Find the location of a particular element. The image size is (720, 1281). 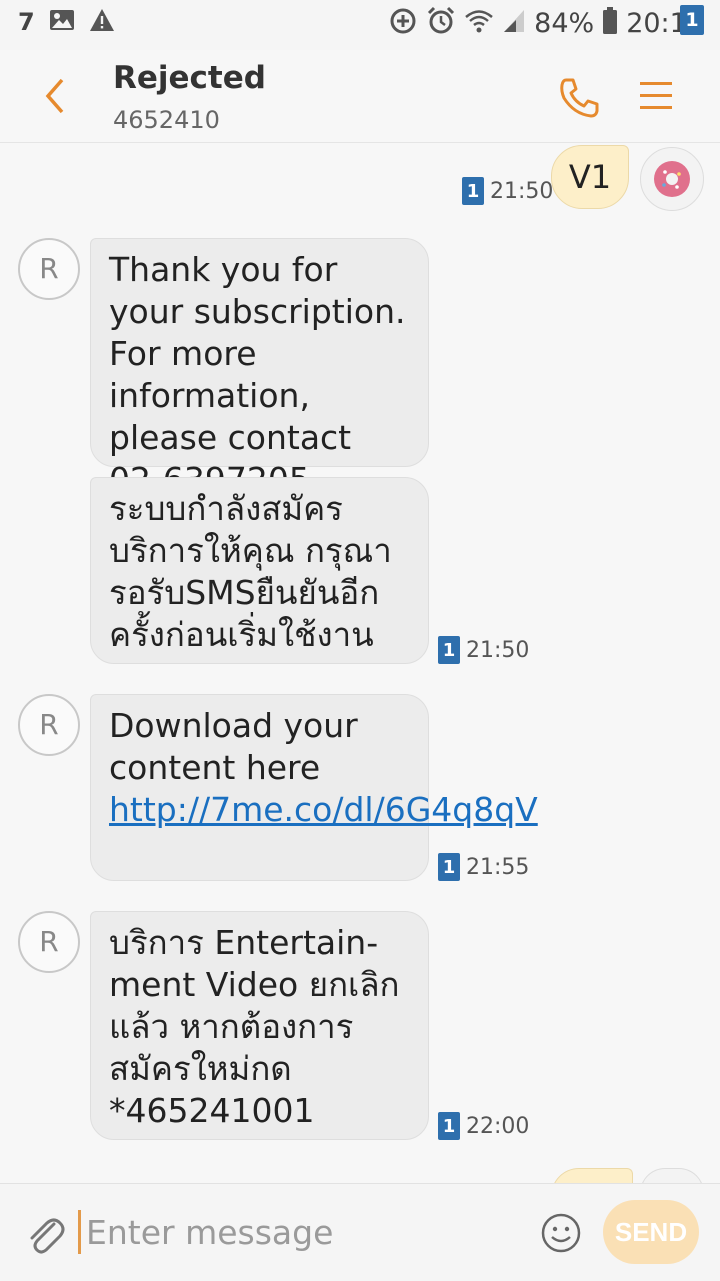

data-saver-icon is located at coordinates (403, 23).